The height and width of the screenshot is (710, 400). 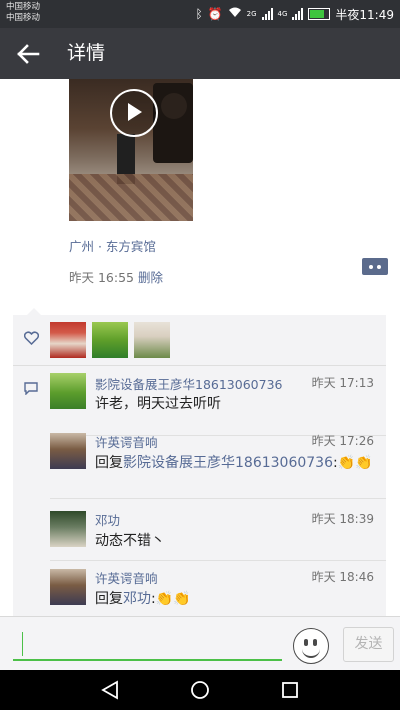 I want to click on emoji-button, so click(x=311, y=646).